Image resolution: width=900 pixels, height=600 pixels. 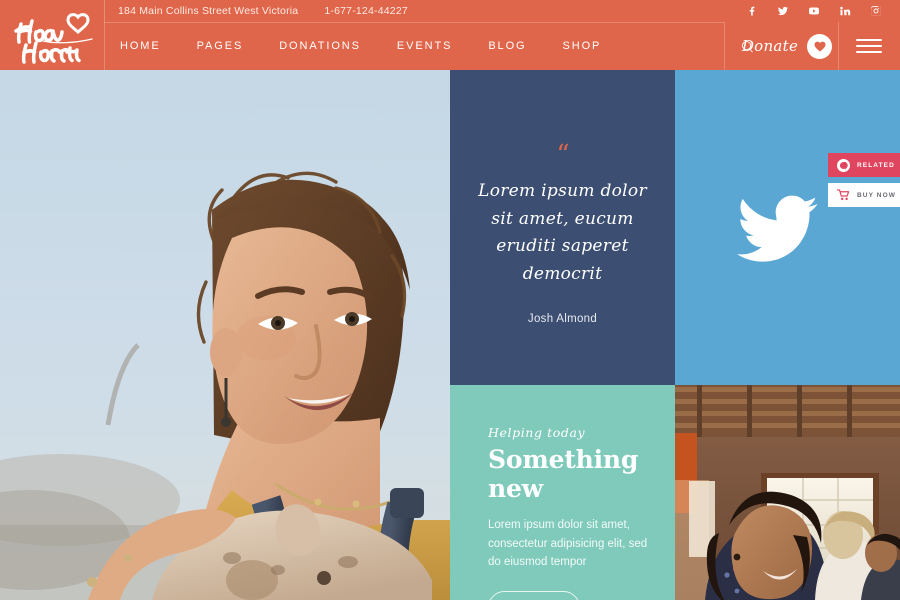 I want to click on quote-author: Josh Almond, so click(x=562, y=319).